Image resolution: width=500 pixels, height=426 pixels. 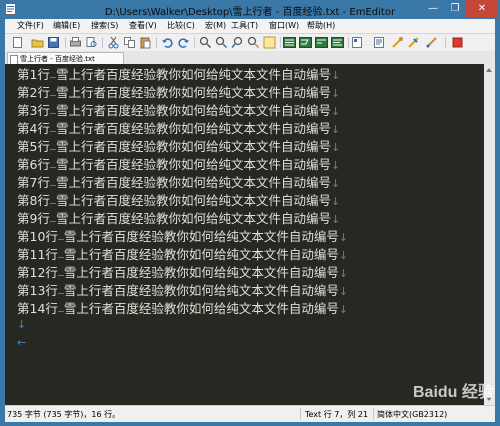 What do you see at coordinates (37, 236) in the screenshot?
I see `line-number-text: 第10行` at bounding box center [37, 236].